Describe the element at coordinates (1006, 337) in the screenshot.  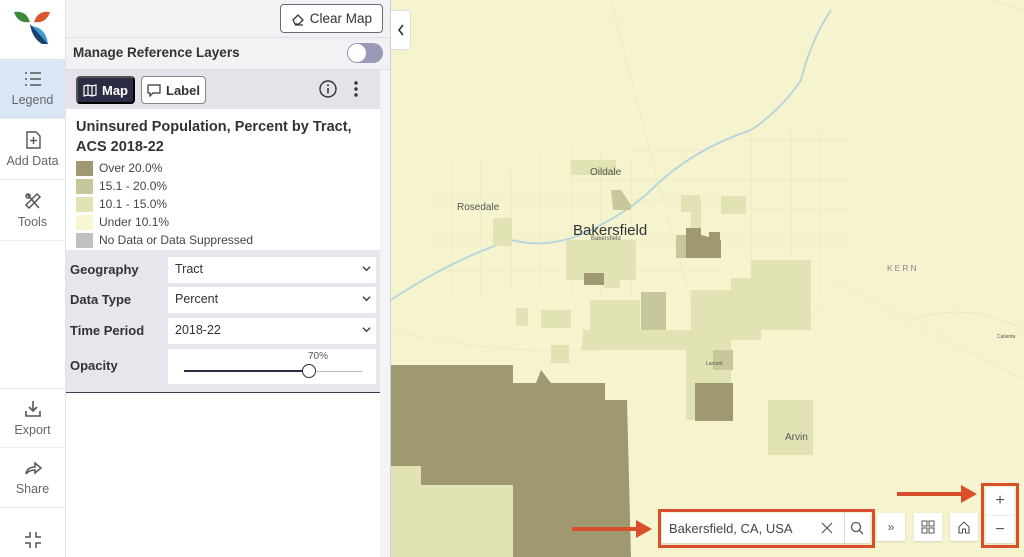
I see `place-label-caliente: Caliente` at that location.